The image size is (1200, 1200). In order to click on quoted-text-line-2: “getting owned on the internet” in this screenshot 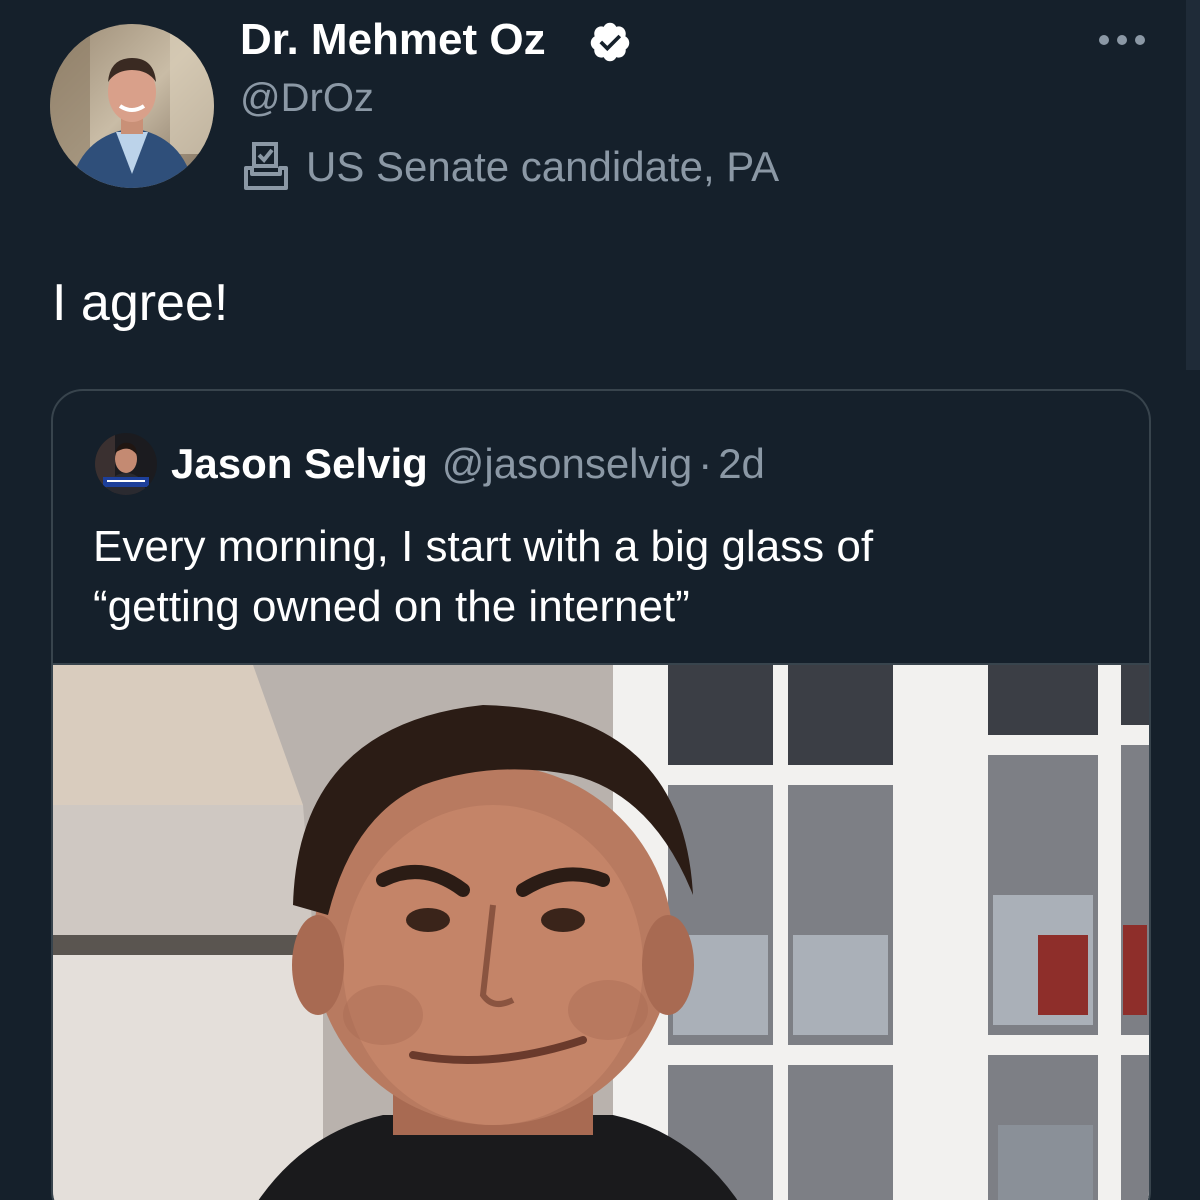, I will do `click(391, 606)`.